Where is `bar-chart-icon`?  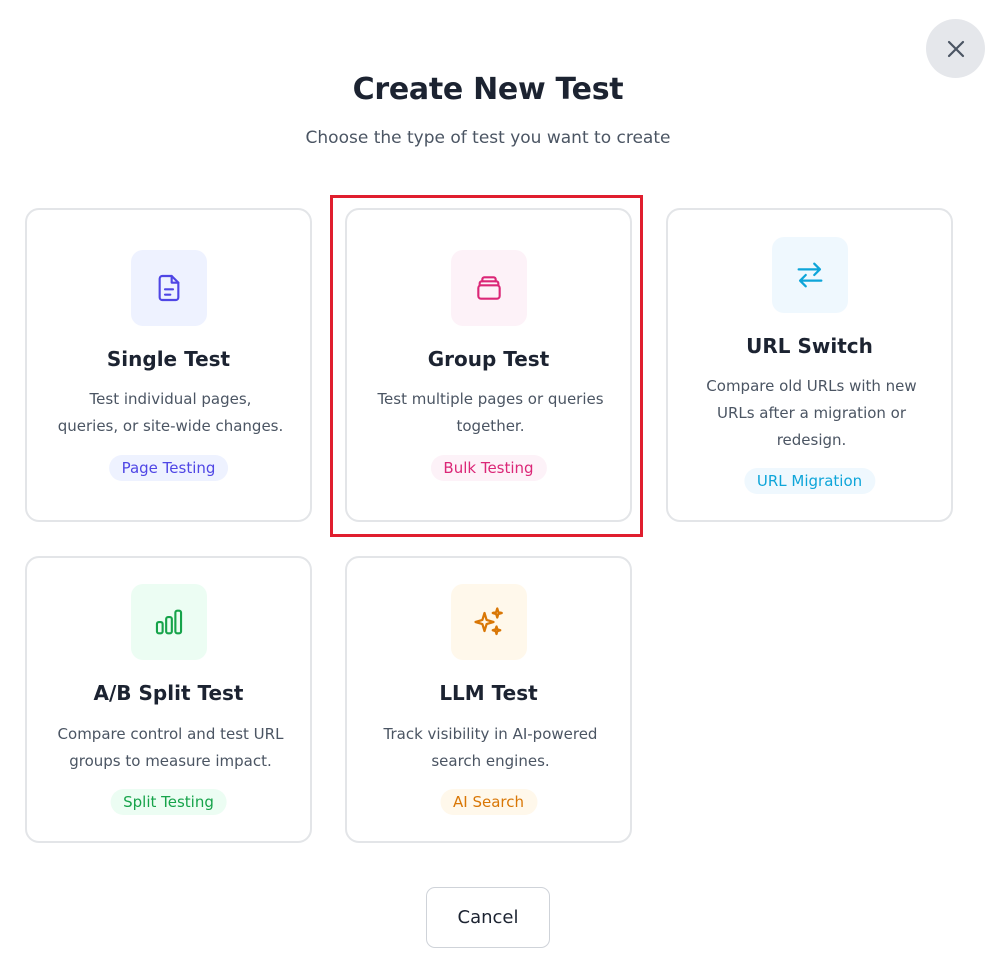
bar-chart-icon is located at coordinates (169, 622).